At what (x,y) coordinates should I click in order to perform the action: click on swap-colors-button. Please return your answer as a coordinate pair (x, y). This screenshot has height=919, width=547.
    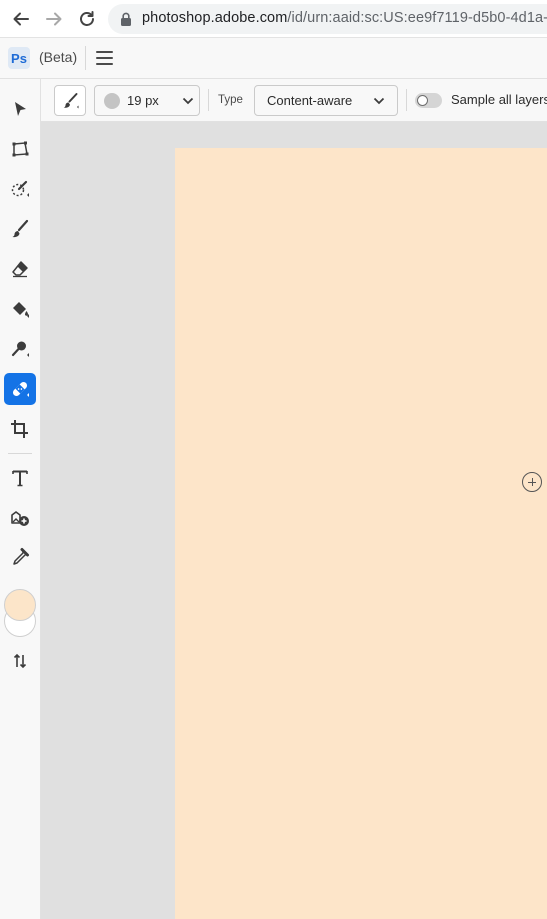
    Looking at the image, I should click on (20, 661).